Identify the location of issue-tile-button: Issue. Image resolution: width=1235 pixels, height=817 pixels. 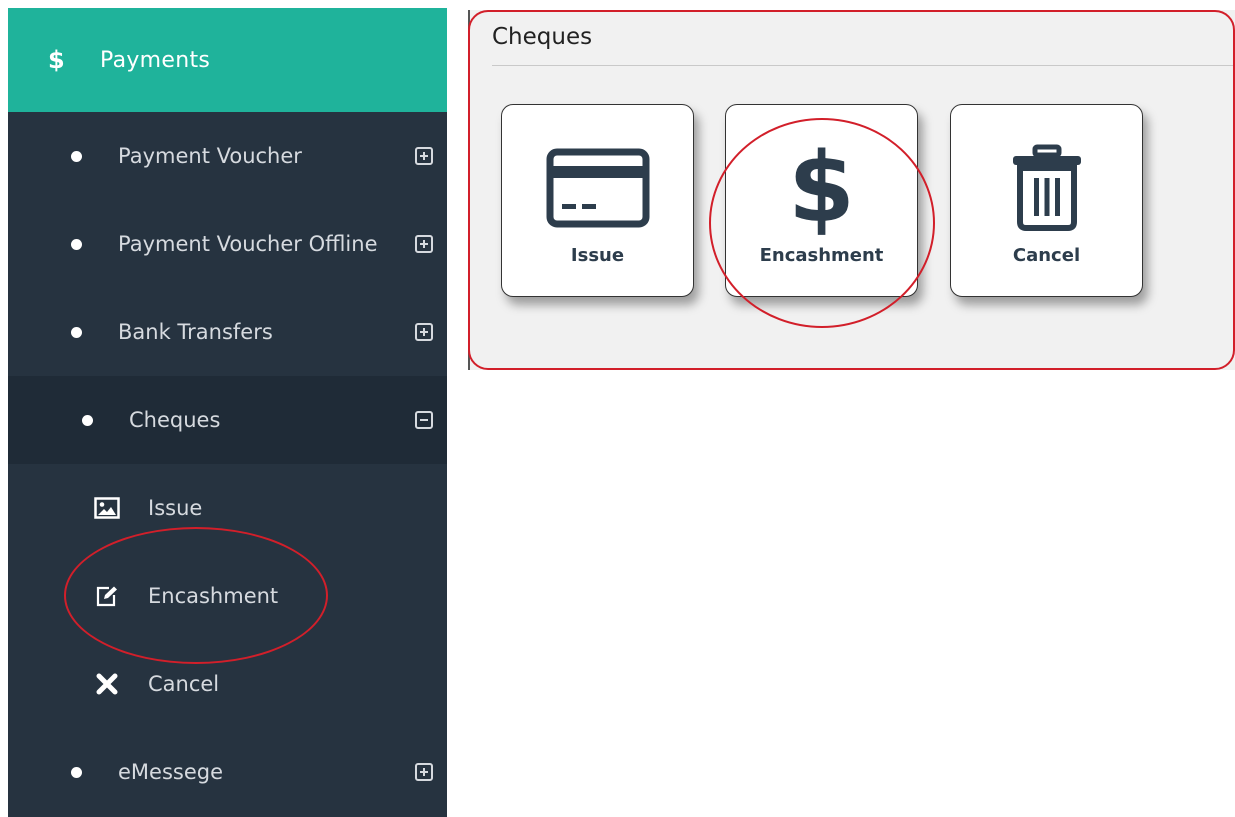
(597, 200).